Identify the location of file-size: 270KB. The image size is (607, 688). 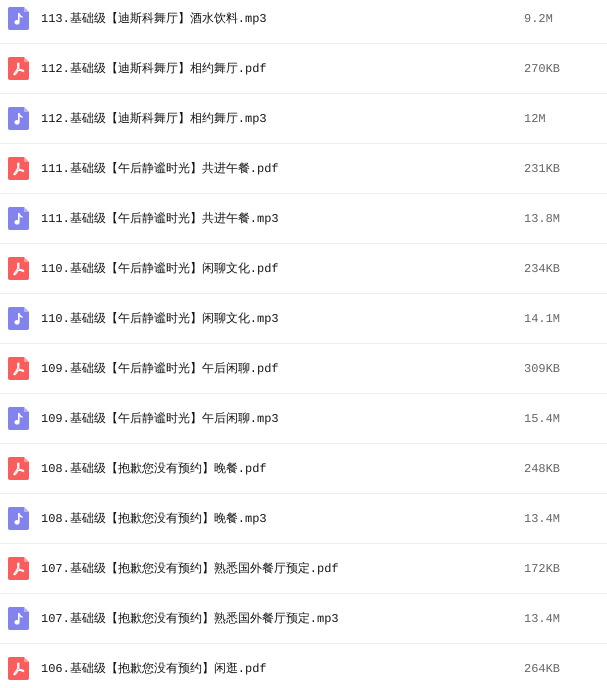
(542, 69).